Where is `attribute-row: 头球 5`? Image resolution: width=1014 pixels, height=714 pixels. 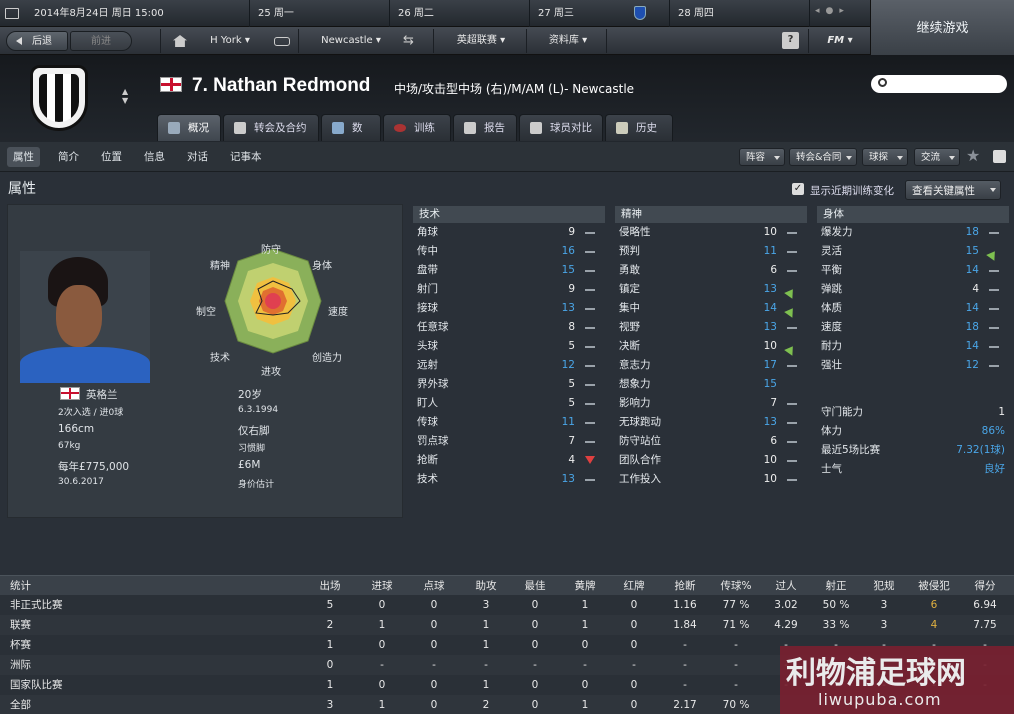
attribute-row: 头球 5 is located at coordinates (509, 346).